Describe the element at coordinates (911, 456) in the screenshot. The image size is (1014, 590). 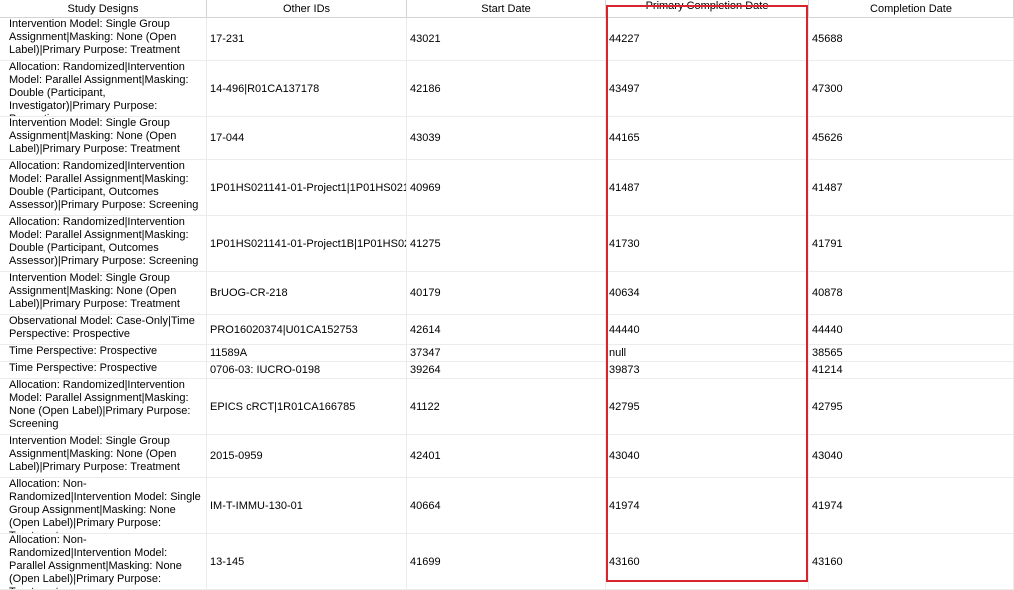
I see `cell-completion-date: 43040` at that location.